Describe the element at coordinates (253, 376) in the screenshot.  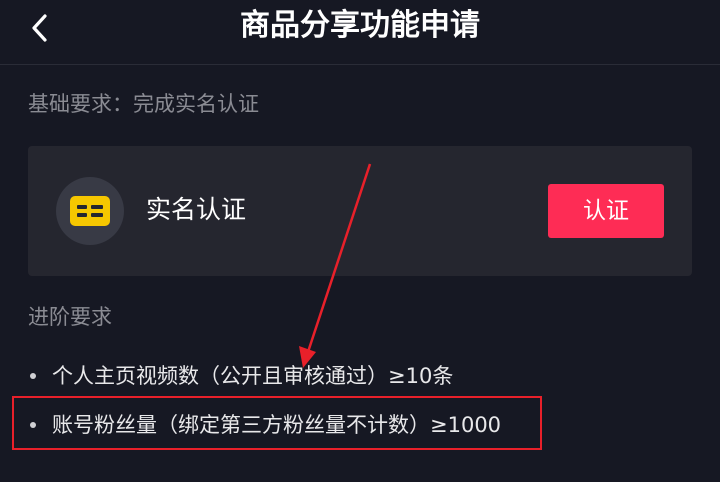
I see `requirement-text: 个人主页视频数（公开且审核通过）≥10条` at that location.